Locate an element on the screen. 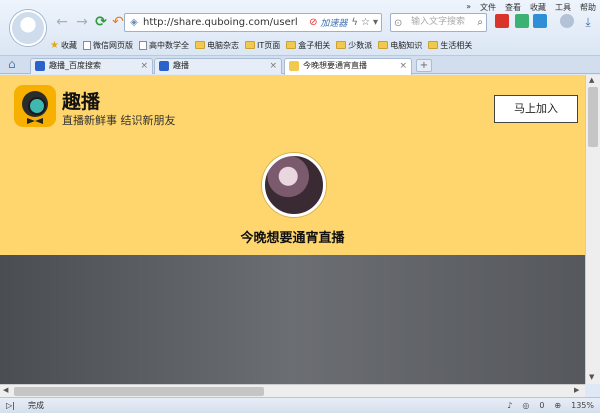  join-now-button: 马上加入 is located at coordinates (536, 109).